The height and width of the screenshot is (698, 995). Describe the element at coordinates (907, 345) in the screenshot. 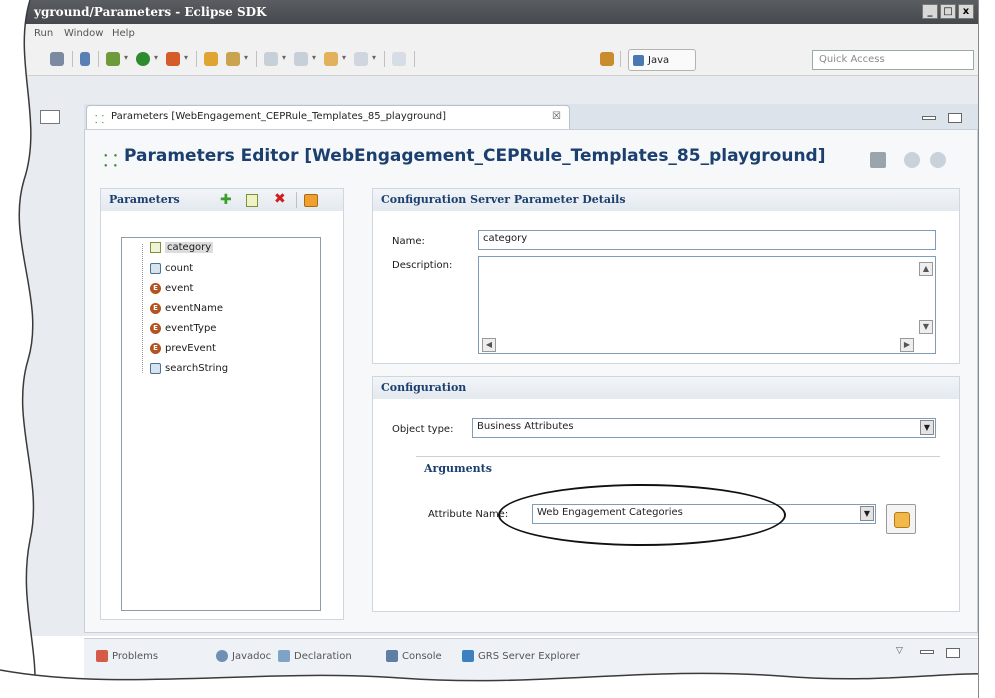

I see `scroll-right-icon: ▶` at that location.